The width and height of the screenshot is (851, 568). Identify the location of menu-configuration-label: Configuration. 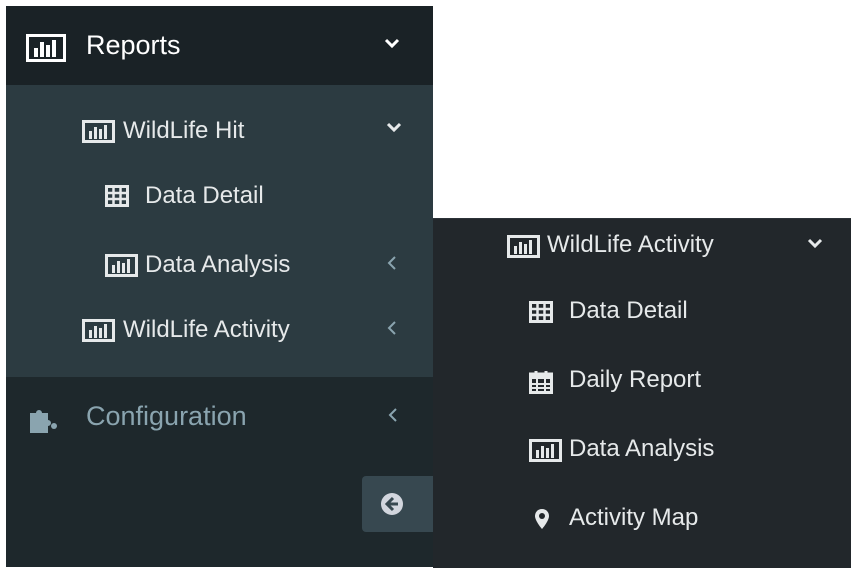
(166, 416).